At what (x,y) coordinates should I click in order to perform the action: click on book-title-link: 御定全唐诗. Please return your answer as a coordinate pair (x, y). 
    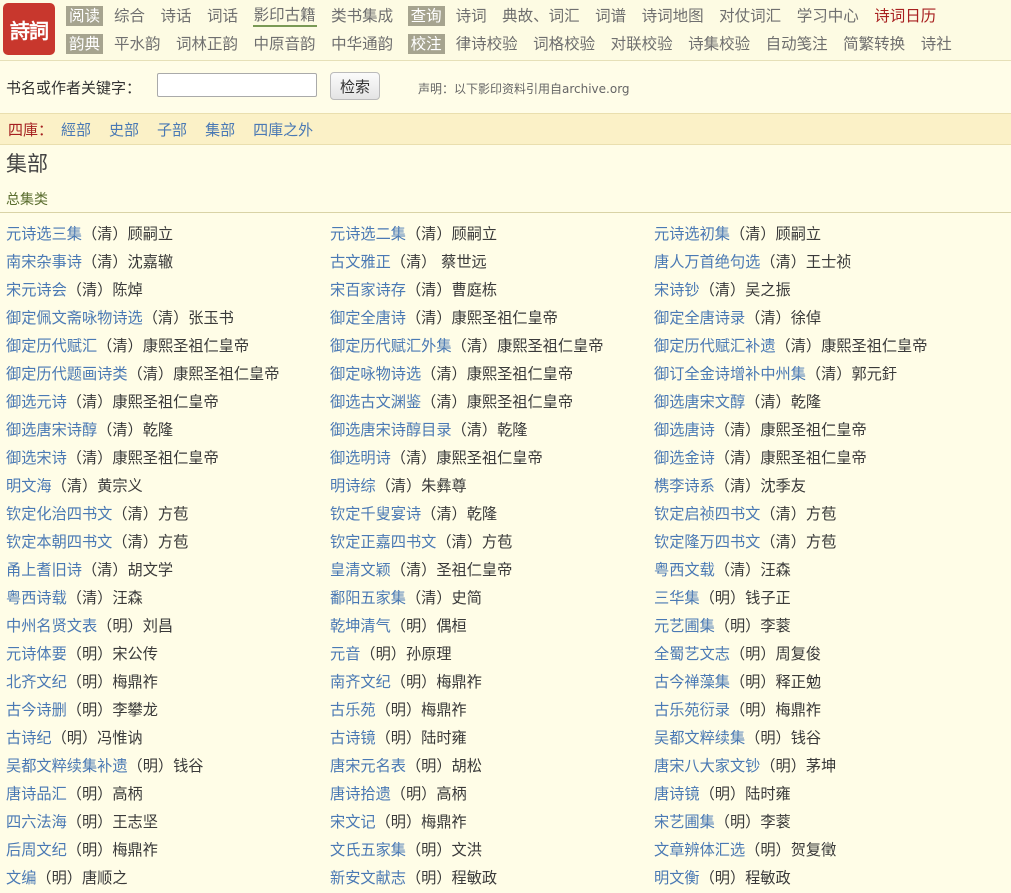
    Looking at the image, I should click on (368, 318).